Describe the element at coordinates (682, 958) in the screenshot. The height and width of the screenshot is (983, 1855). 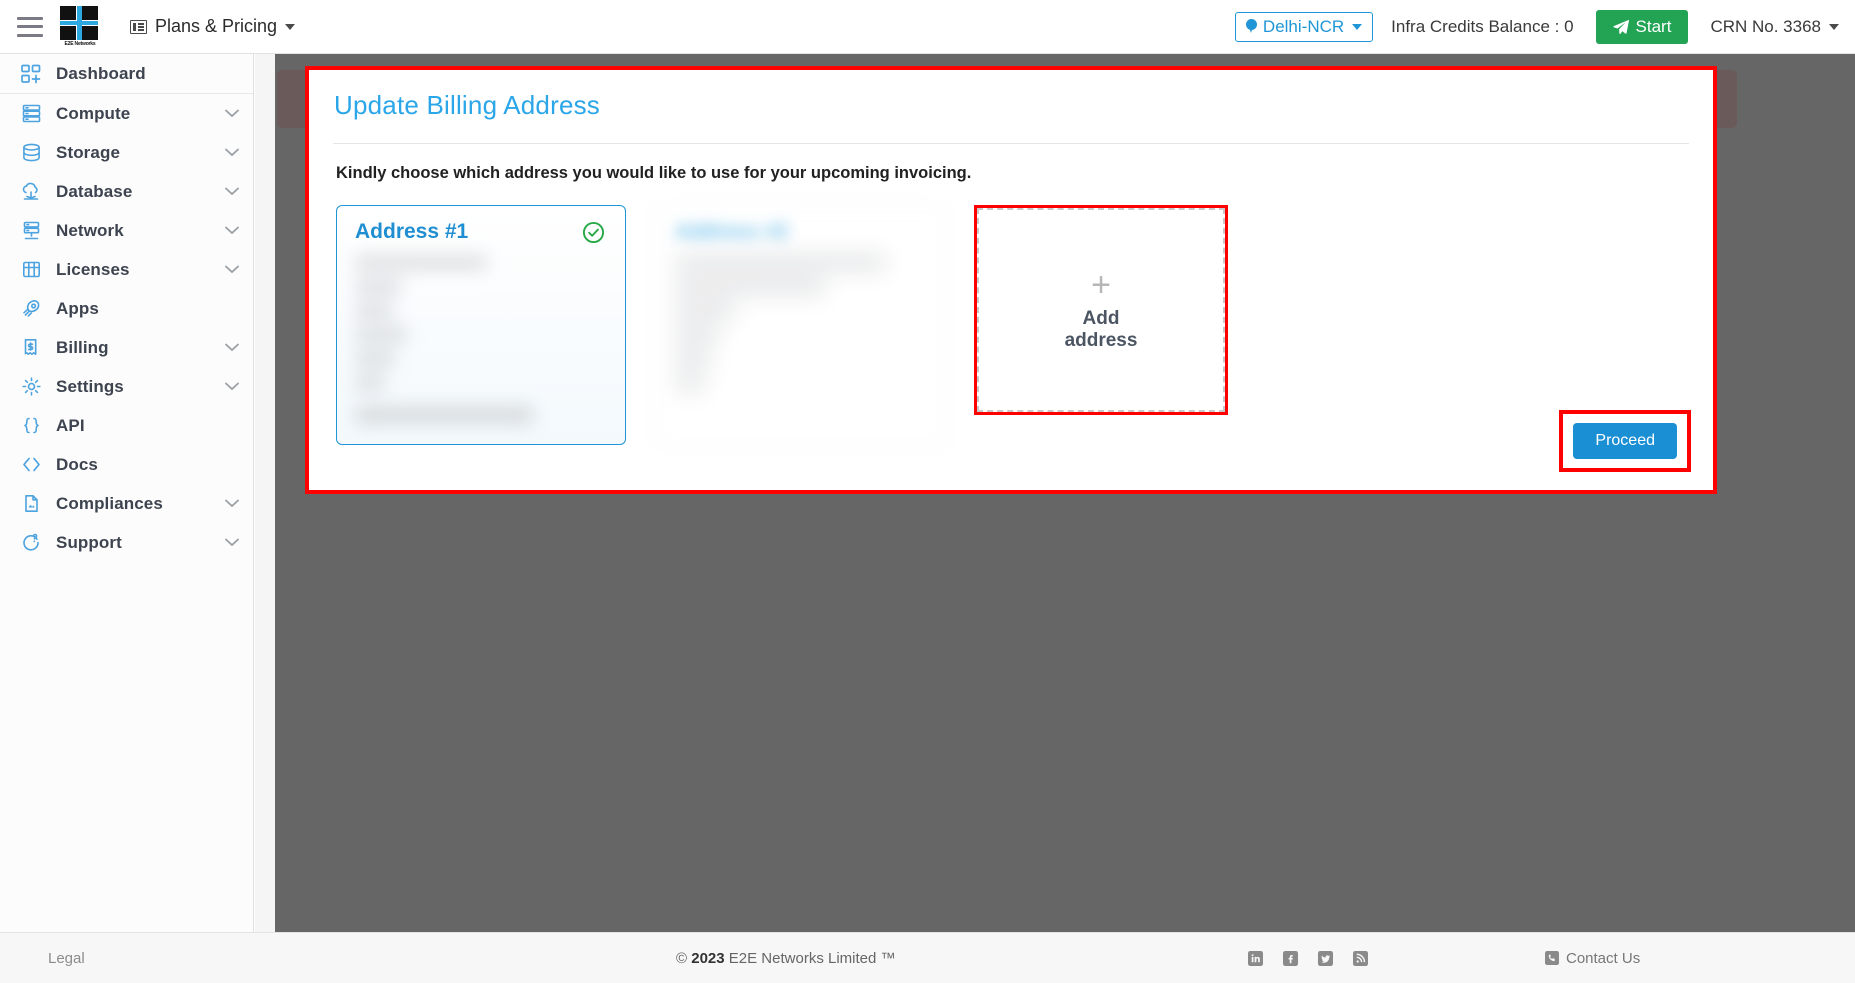
I see `copyright-symbol: ©` at that location.